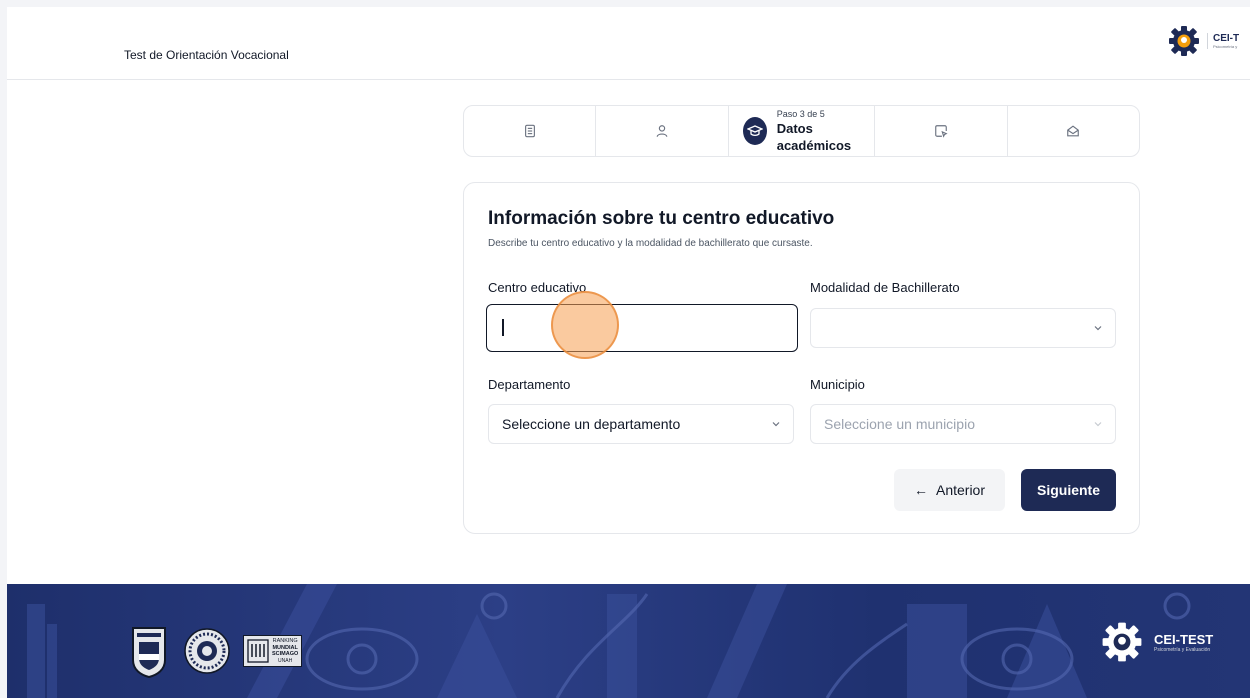 This screenshot has width=1250, height=698. I want to click on departamento-label: Departamento, so click(529, 384).